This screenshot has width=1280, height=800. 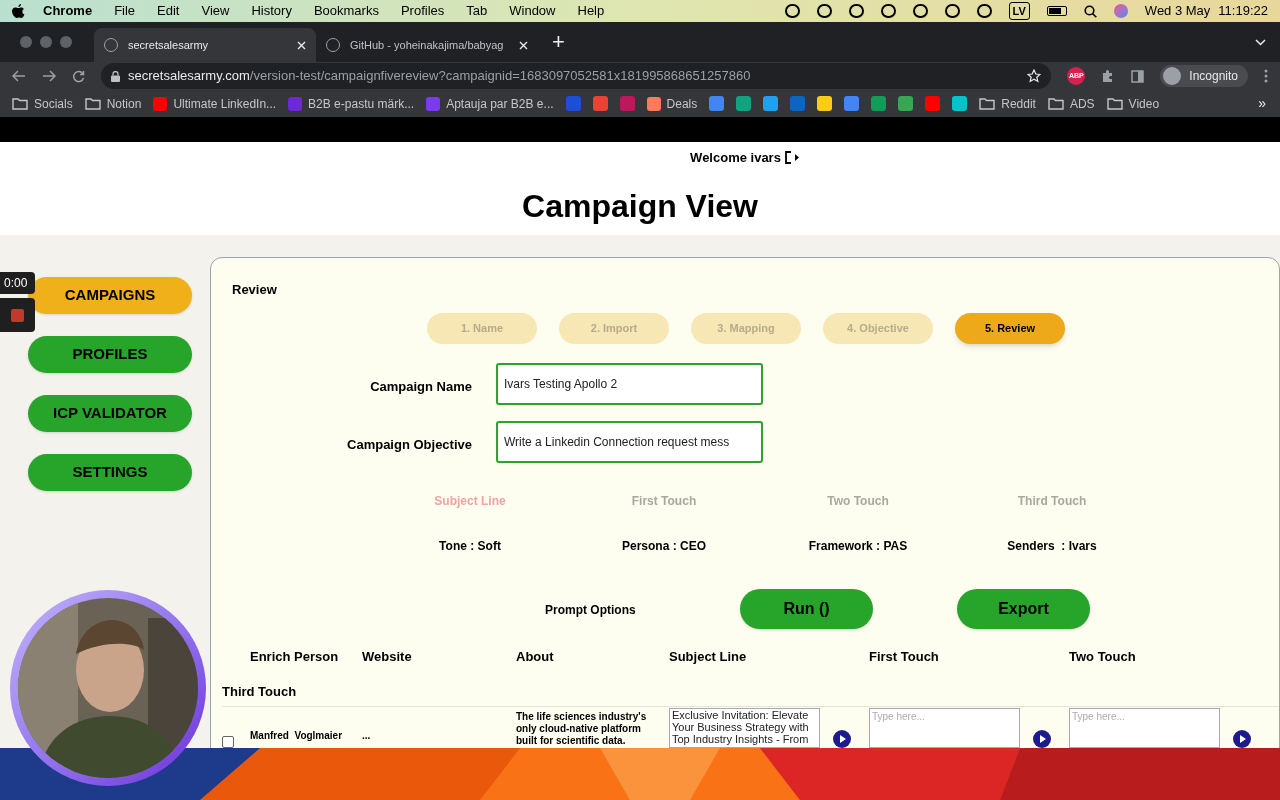 I want to click on text-field: Ivars Testing Apollo 2, so click(x=629, y=383).